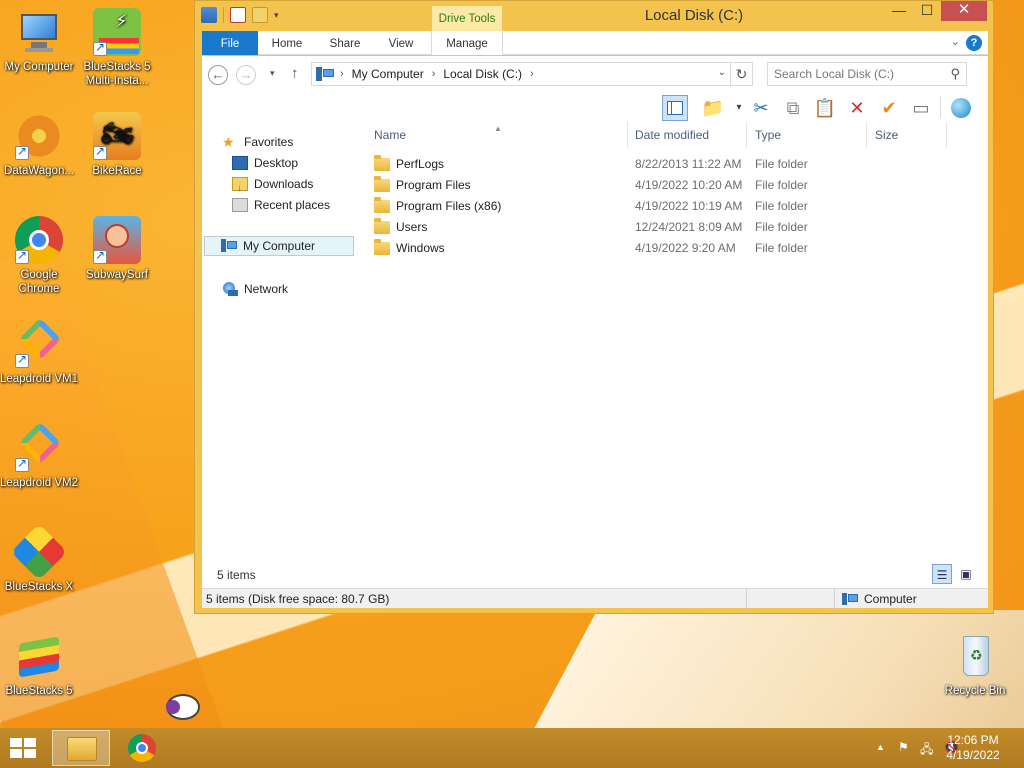 Image resolution: width=1024 pixels, height=768 pixels. I want to click on desktop-icon-my-computer: My Computer, so click(39, 41).